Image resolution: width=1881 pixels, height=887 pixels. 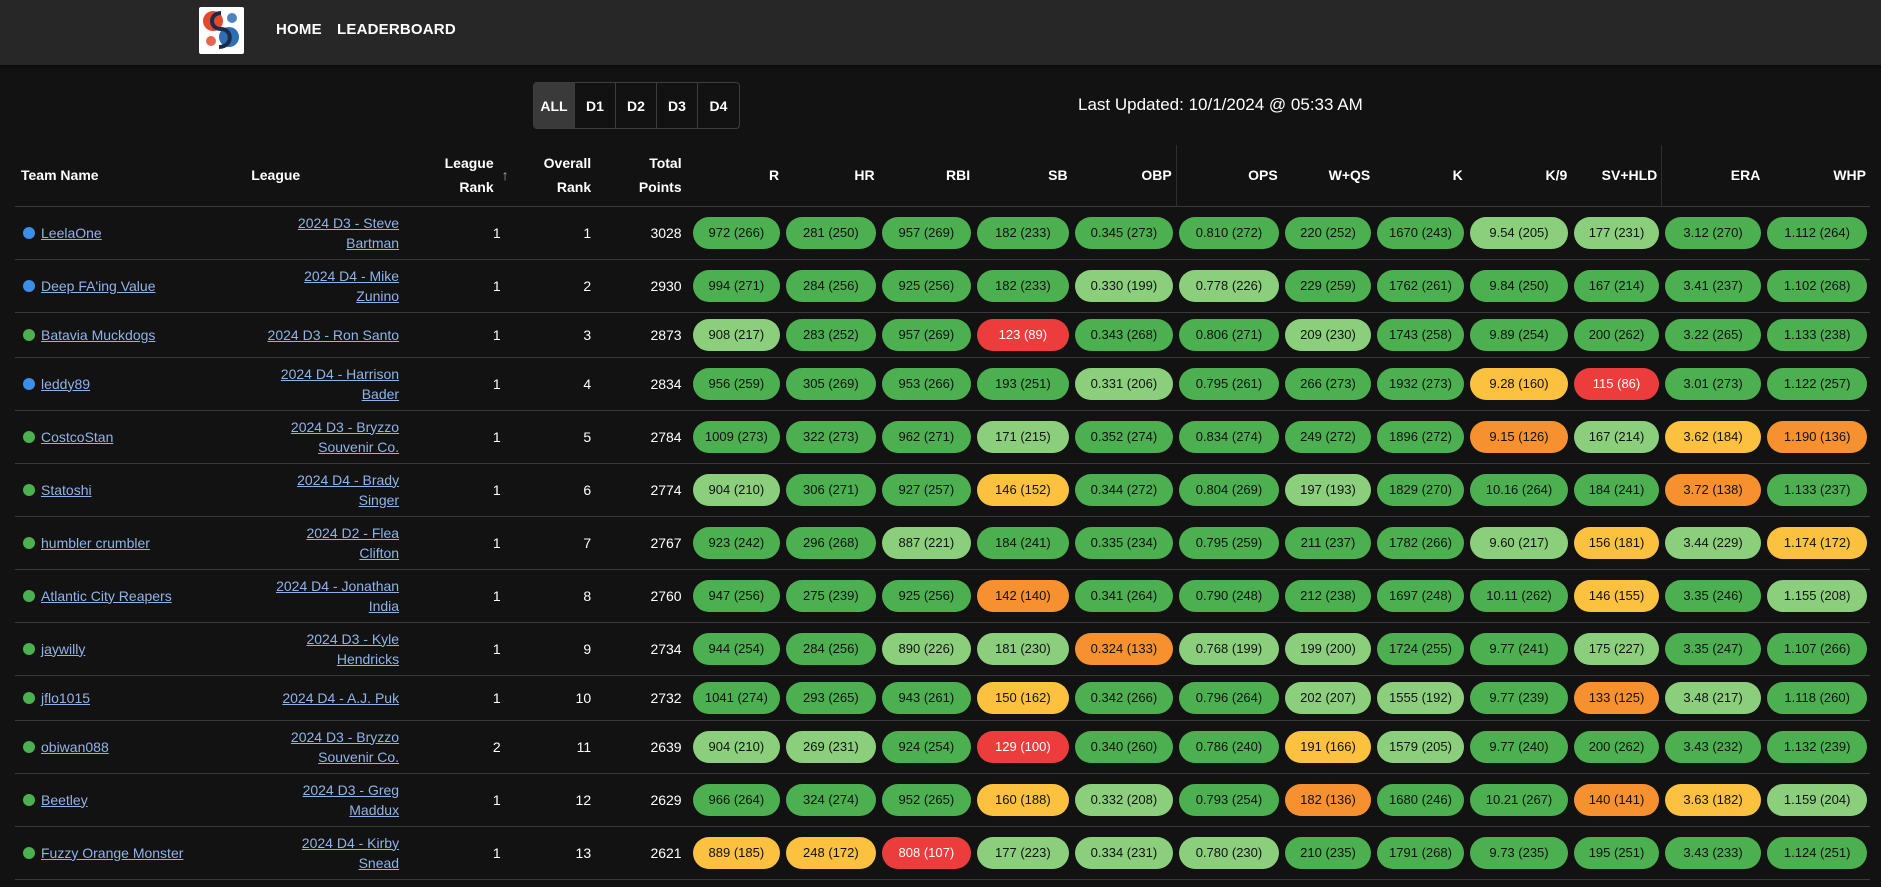 I want to click on stat-cell: 957 (269), so click(x=926, y=233).